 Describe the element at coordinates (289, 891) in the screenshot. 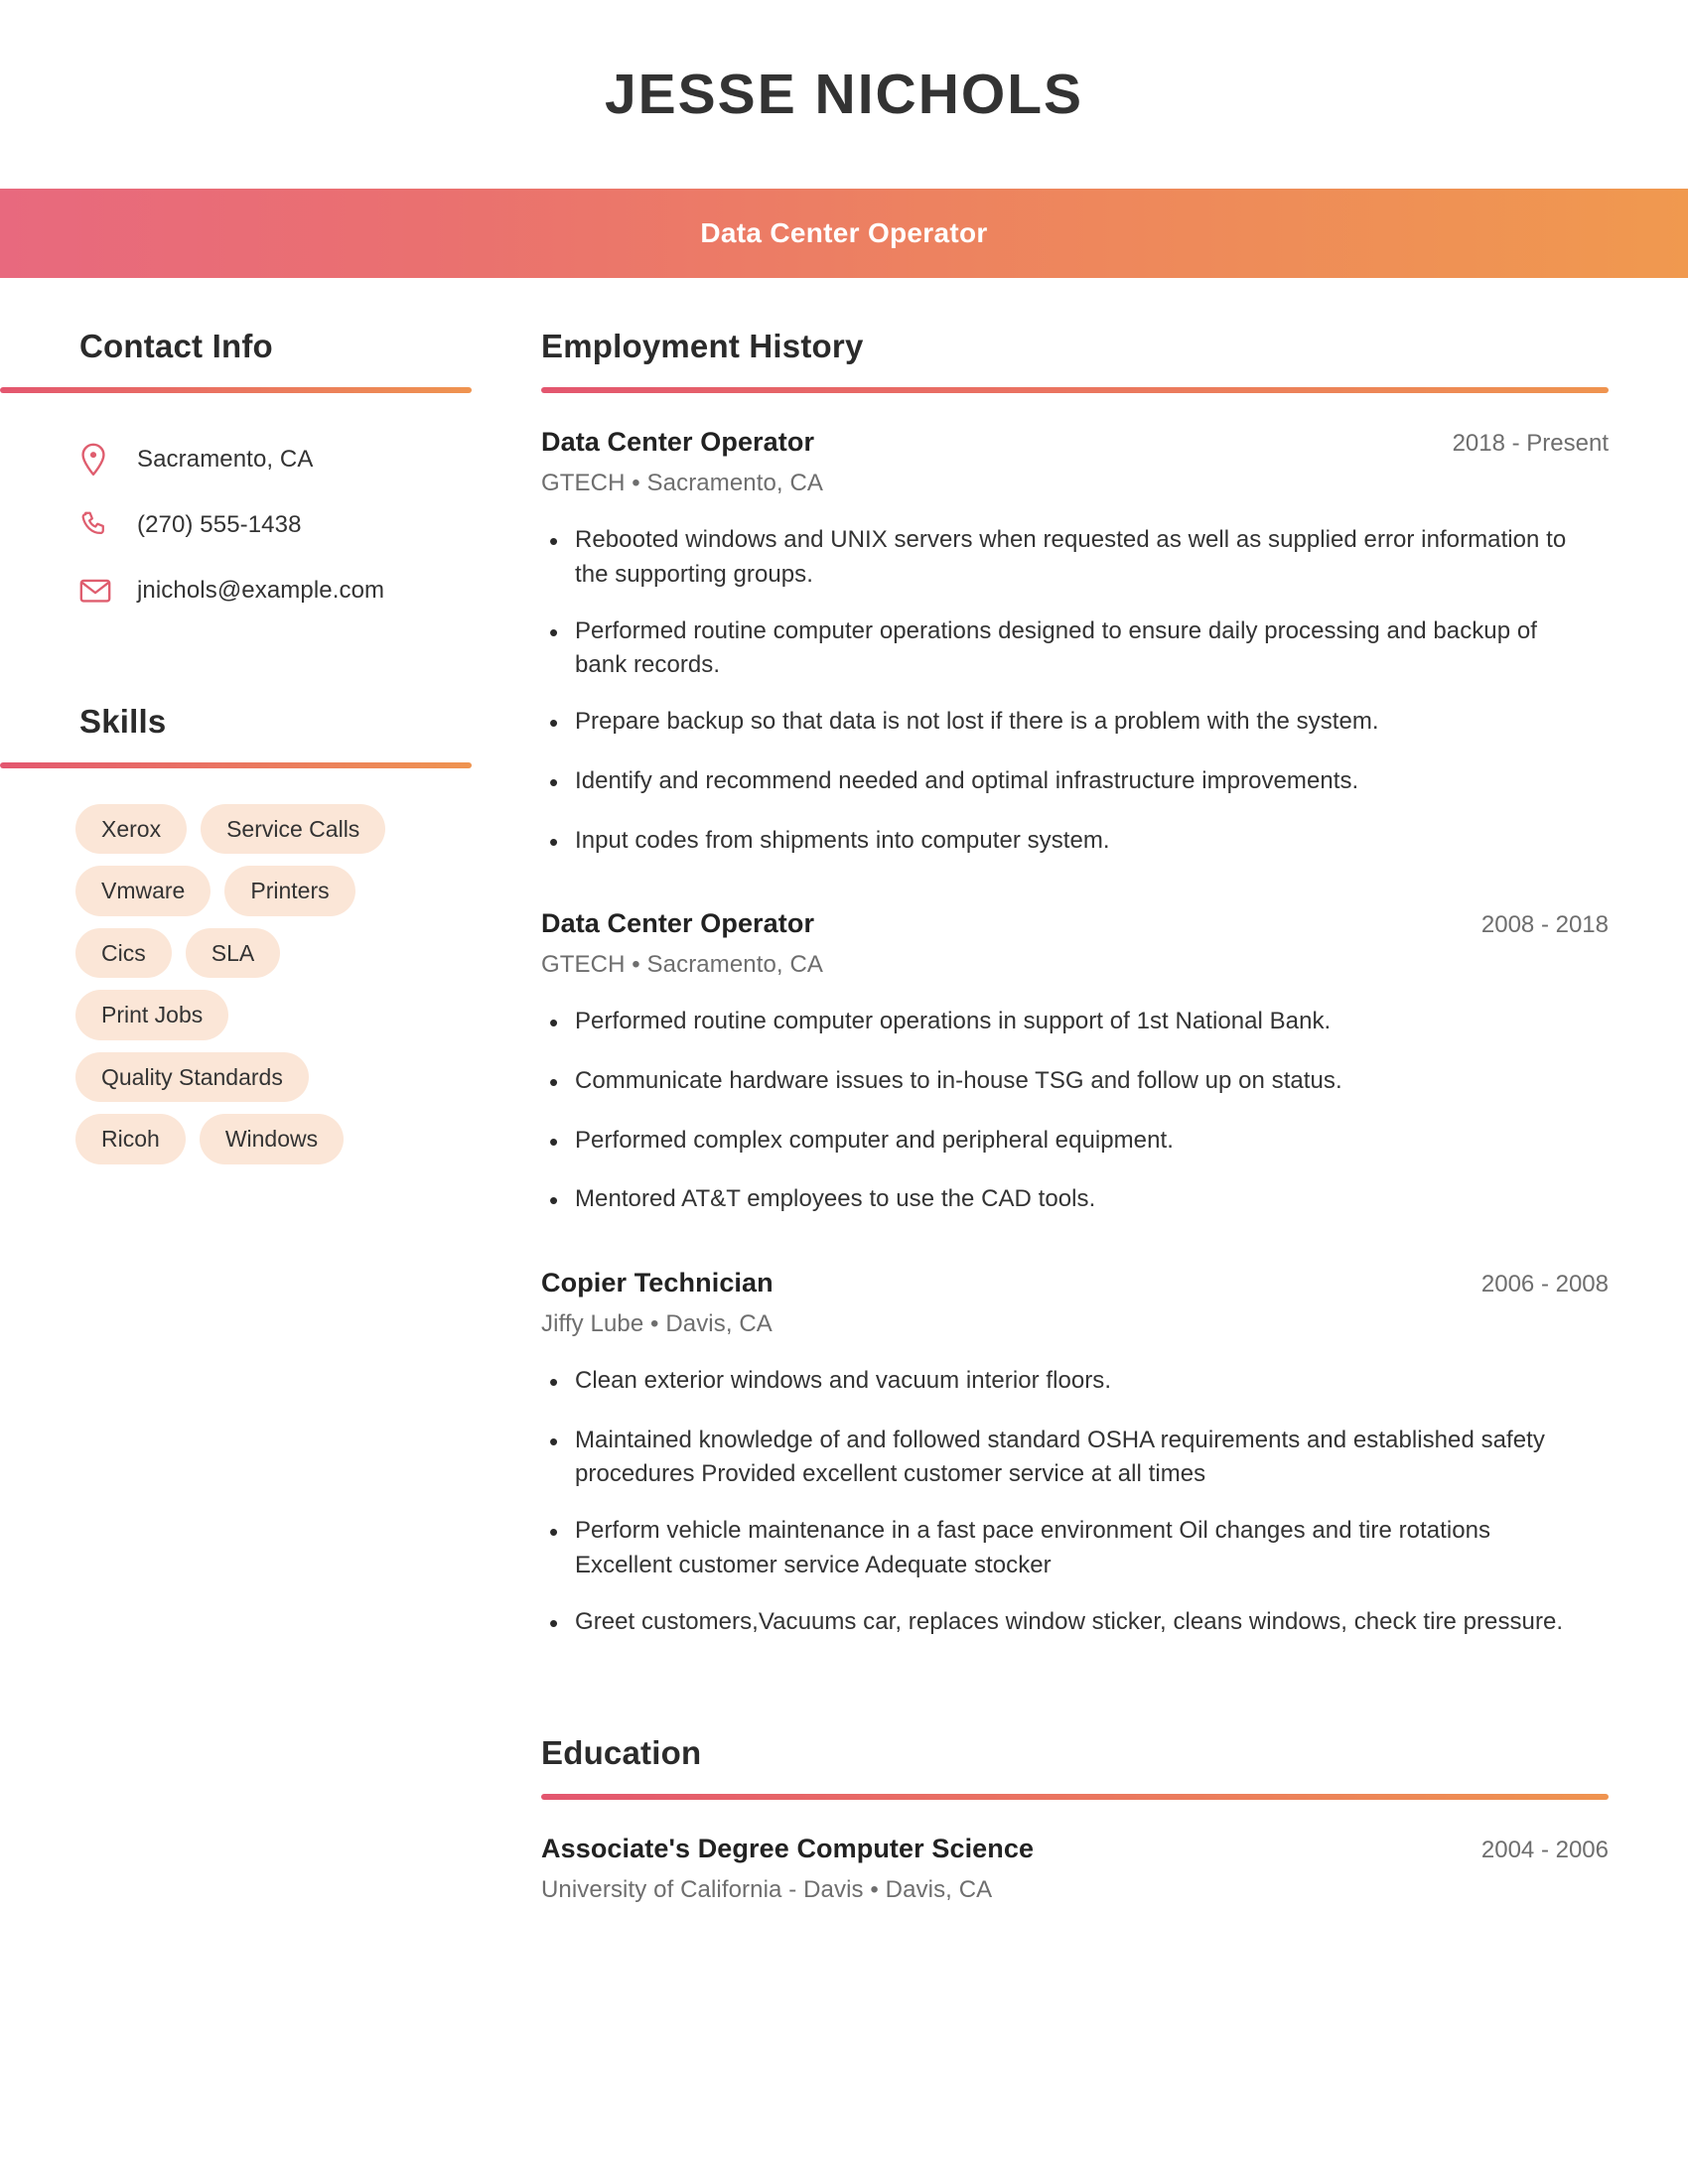

I see `skill-pill: Printers` at that location.